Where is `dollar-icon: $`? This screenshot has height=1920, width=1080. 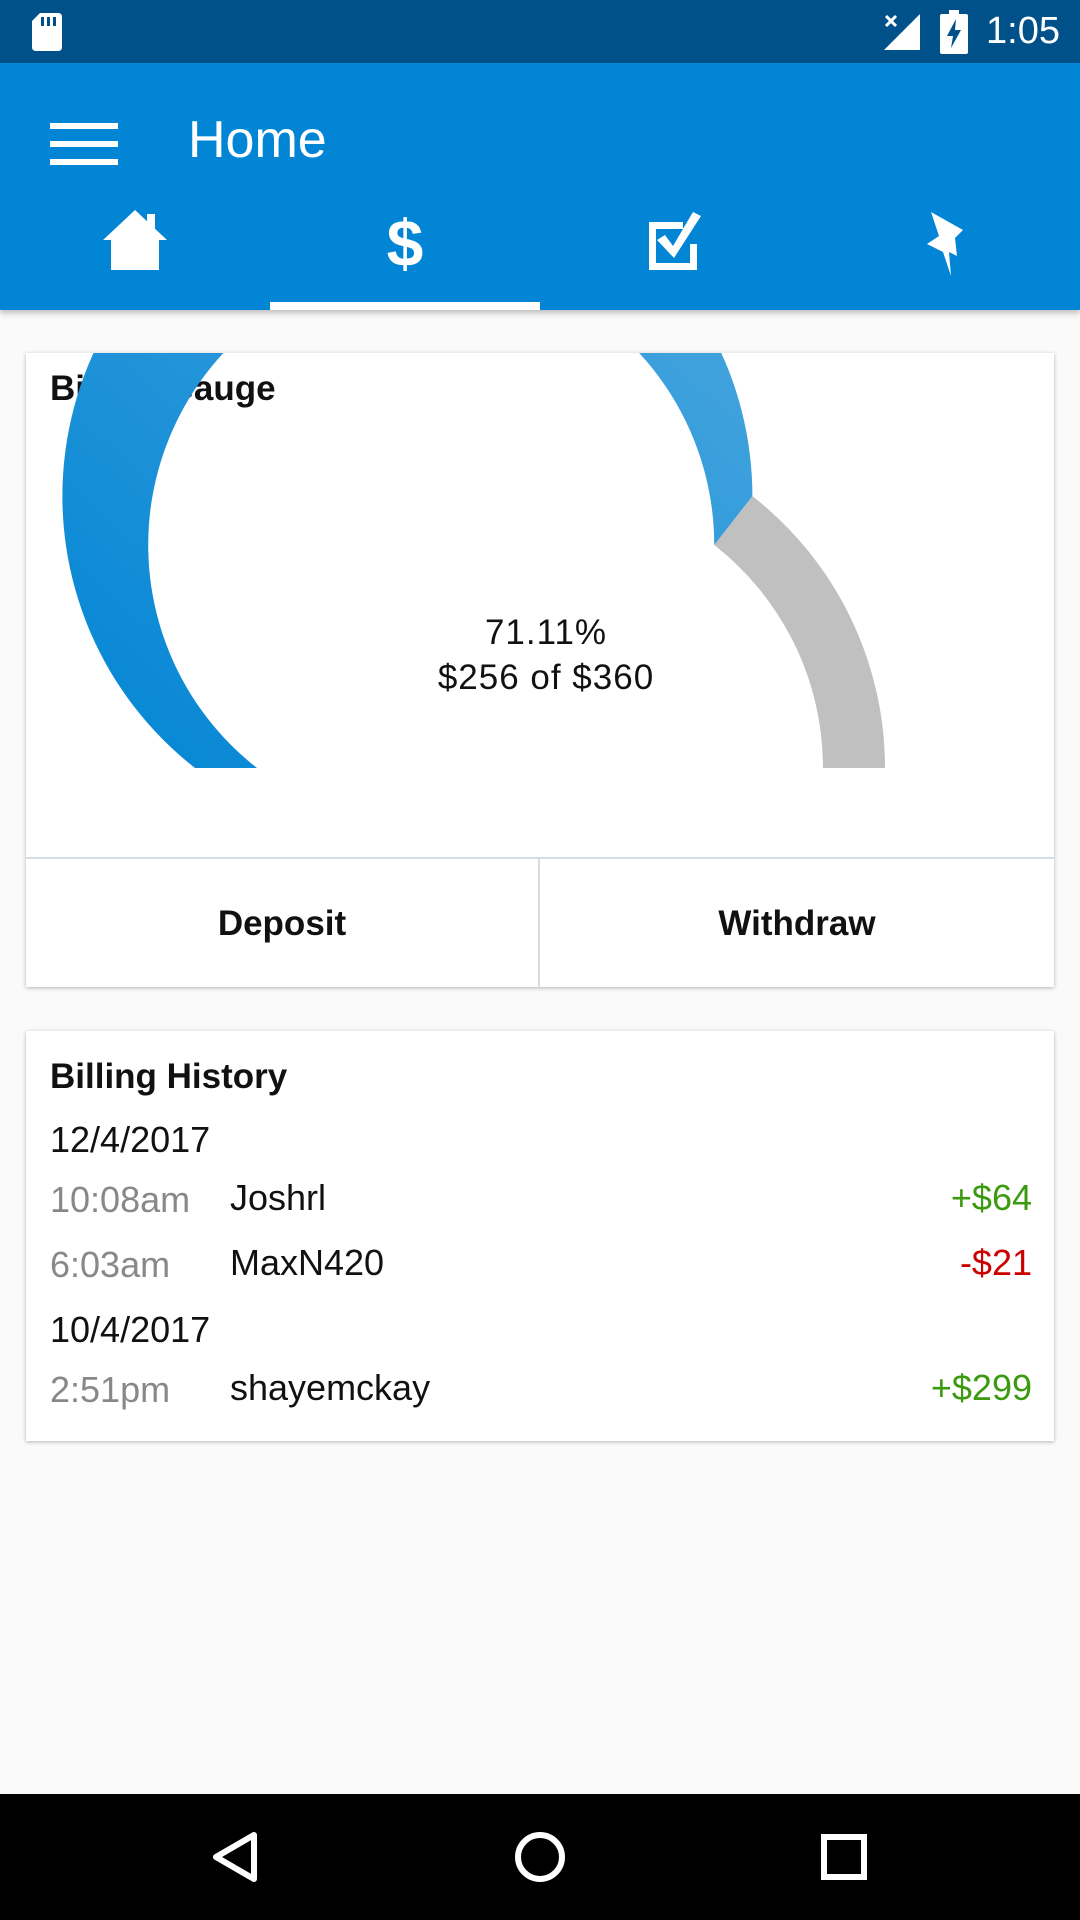
dollar-icon: $ is located at coordinates (405, 243).